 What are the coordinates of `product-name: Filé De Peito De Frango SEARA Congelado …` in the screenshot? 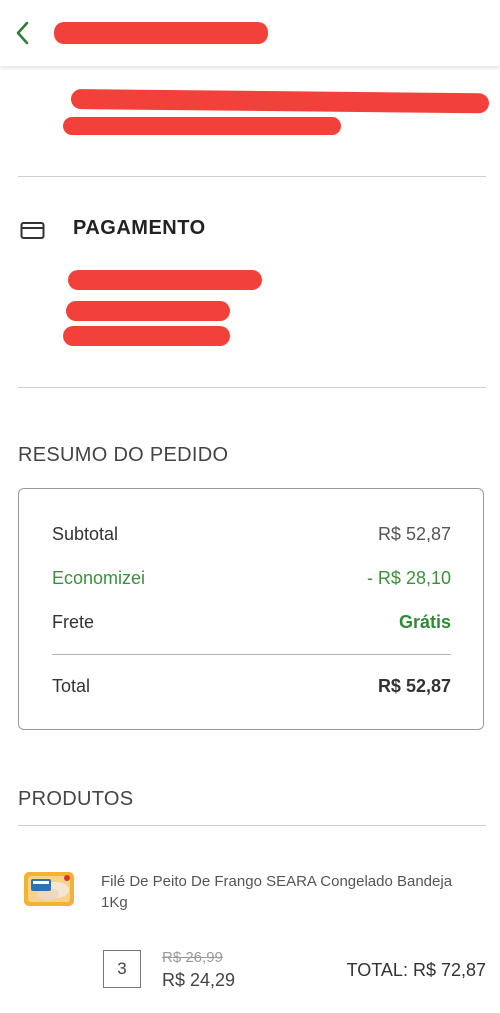 It's located at (277, 892).